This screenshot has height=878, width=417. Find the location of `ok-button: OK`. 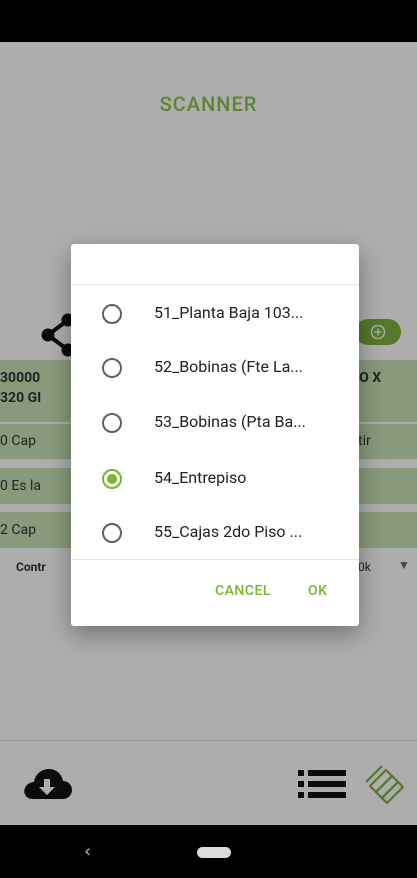

ok-button: OK is located at coordinates (318, 591).